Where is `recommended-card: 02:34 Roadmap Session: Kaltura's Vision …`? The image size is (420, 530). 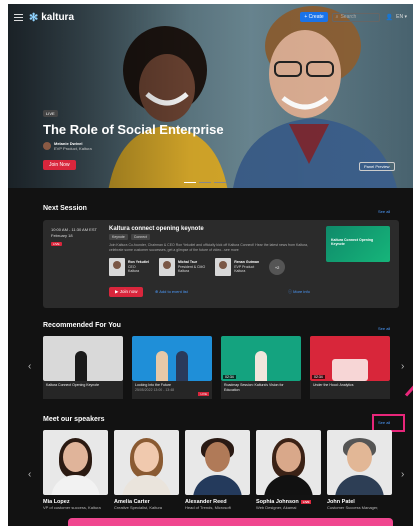 recommended-card: 02:34 Roadmap Session: Kaltura's Vision … is located at coordinates (261, 367).